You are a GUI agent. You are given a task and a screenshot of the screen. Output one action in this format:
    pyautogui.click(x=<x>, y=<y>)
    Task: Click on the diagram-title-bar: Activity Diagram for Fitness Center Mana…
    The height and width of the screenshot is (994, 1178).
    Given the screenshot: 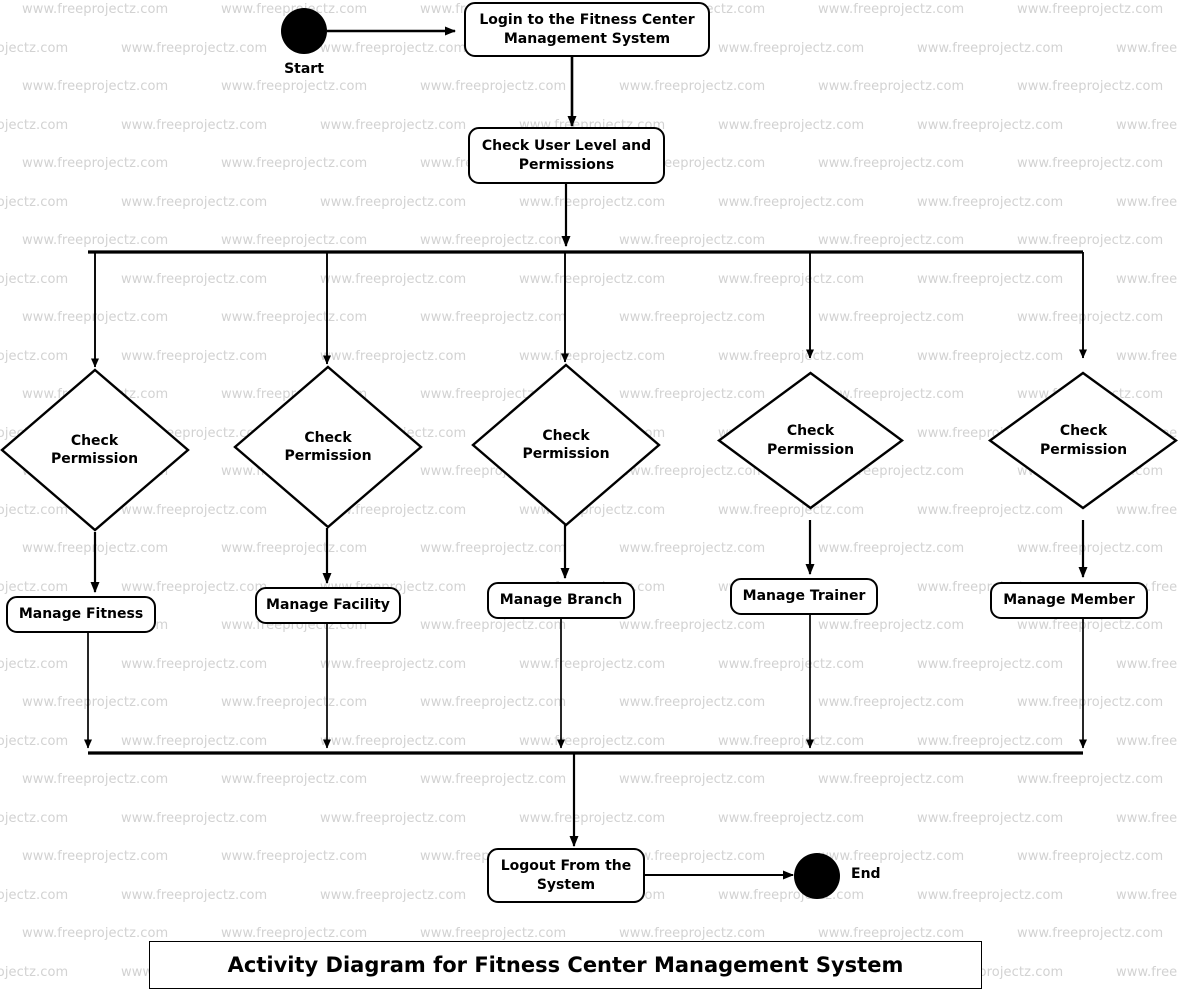 What is the action you would take?
    pyautogui.click(x=565, y=965)
    